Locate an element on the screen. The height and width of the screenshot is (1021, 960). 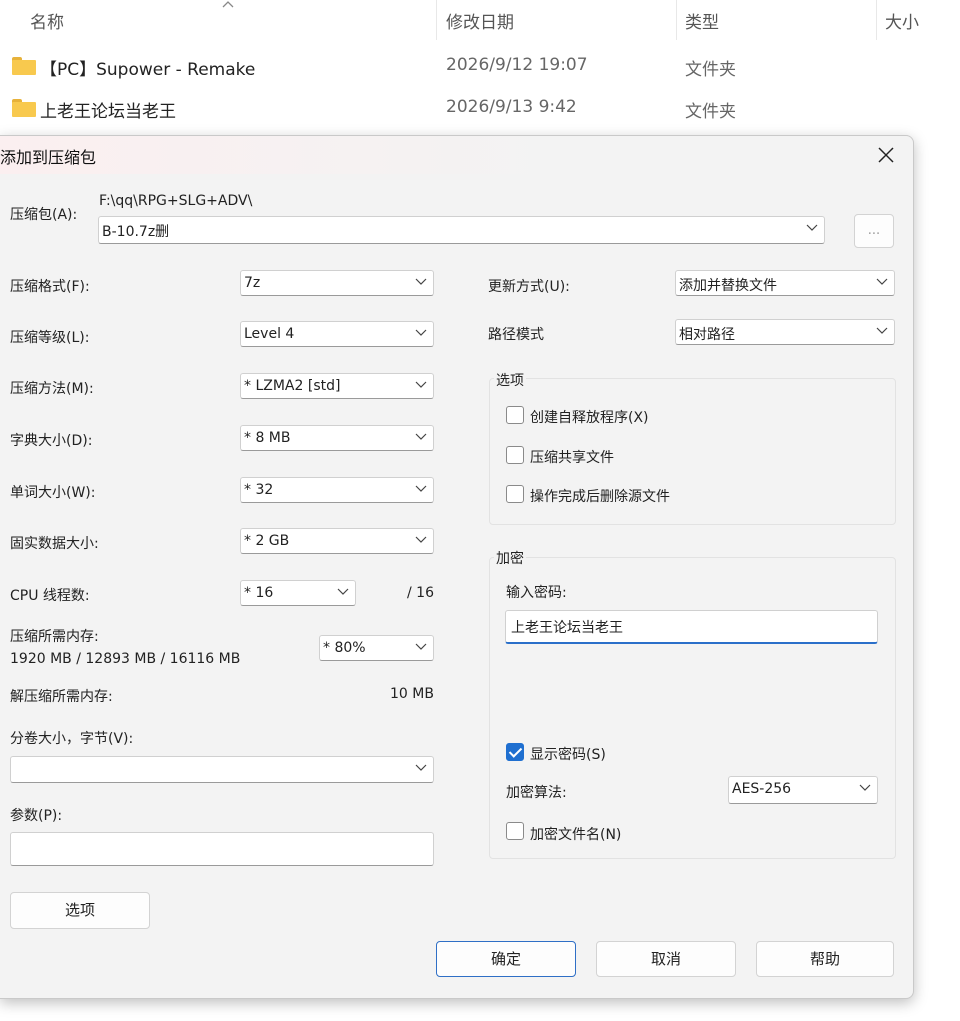
encrypt-names-checkbox is located at coordinates (515, 831).